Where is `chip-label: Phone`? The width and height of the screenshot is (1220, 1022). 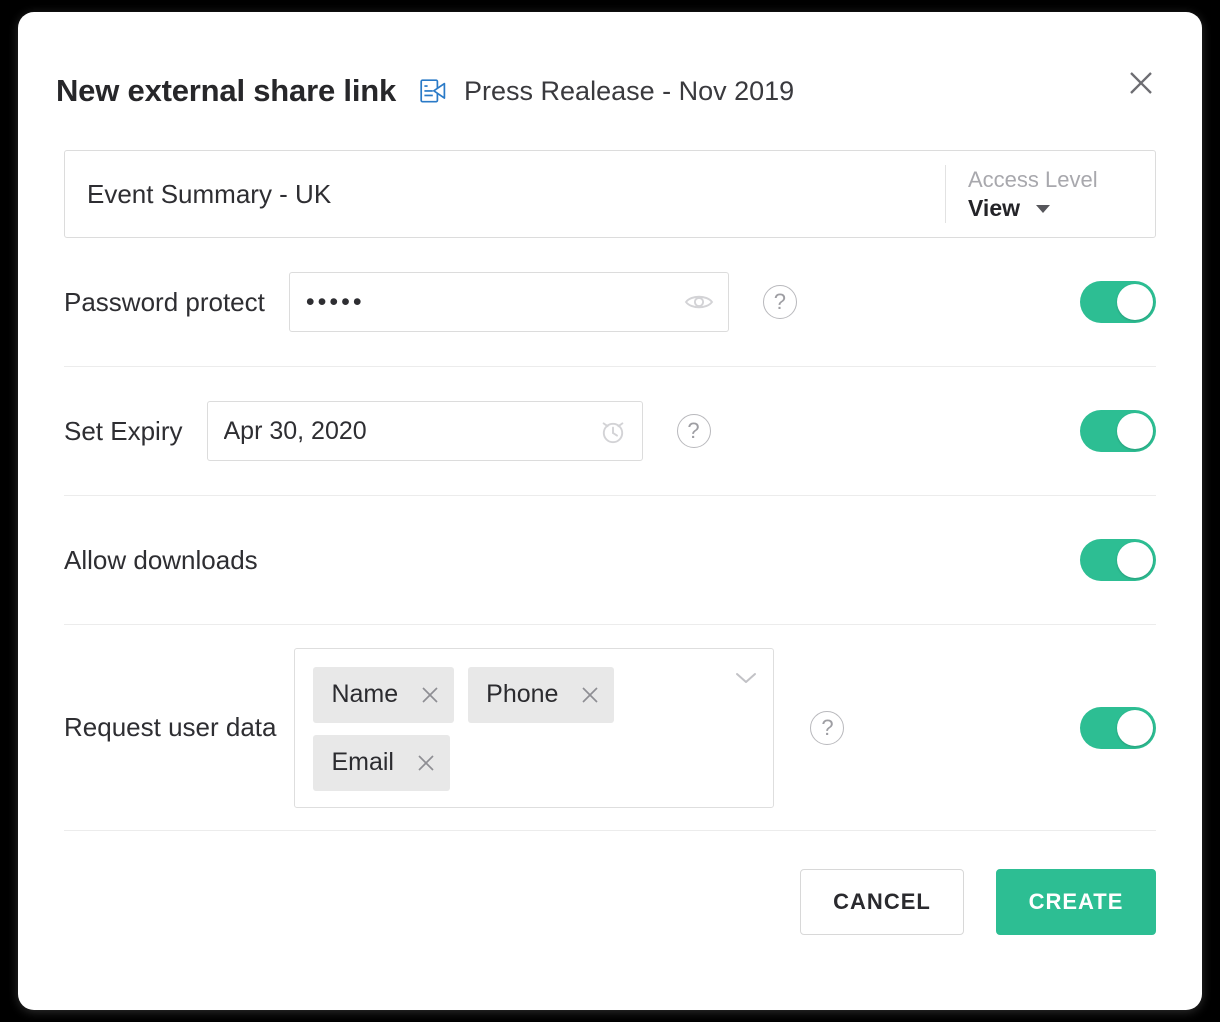
chip-label: Phone is located at coordinates (522, 694).